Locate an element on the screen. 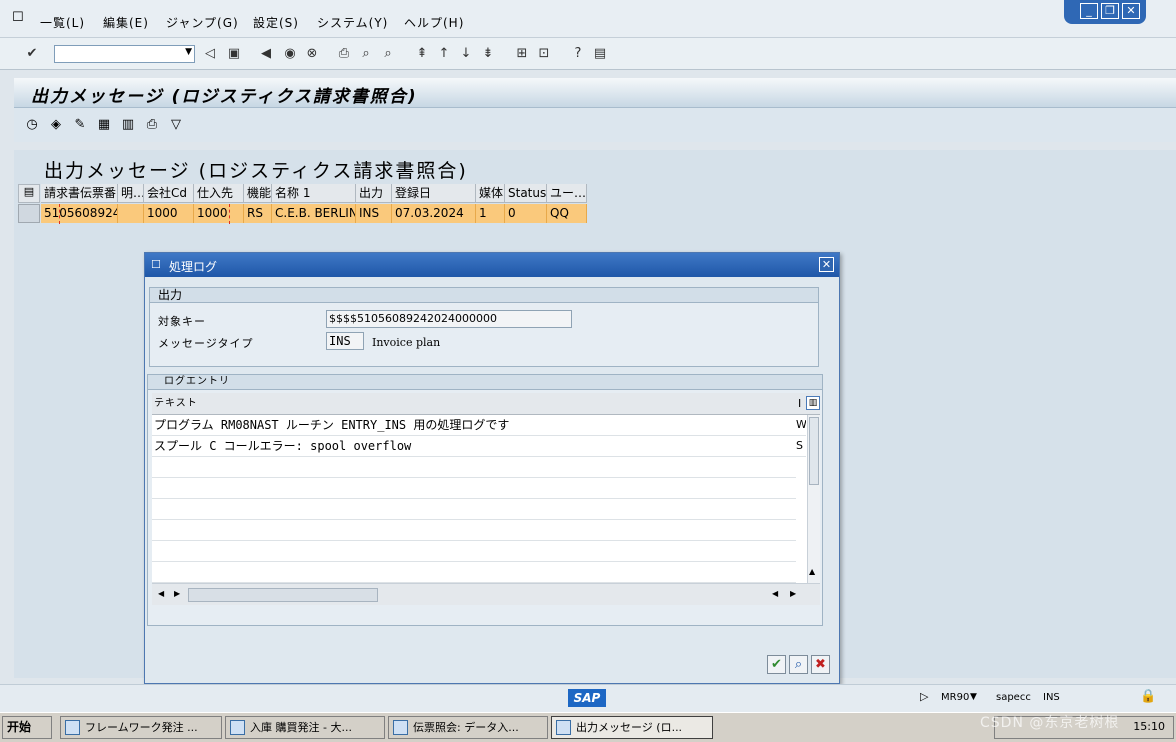 Image resolution: width=1176 pixels, height=742 pixels. status-dropdown-icon: ▼ is located at coordinates (973, 697).